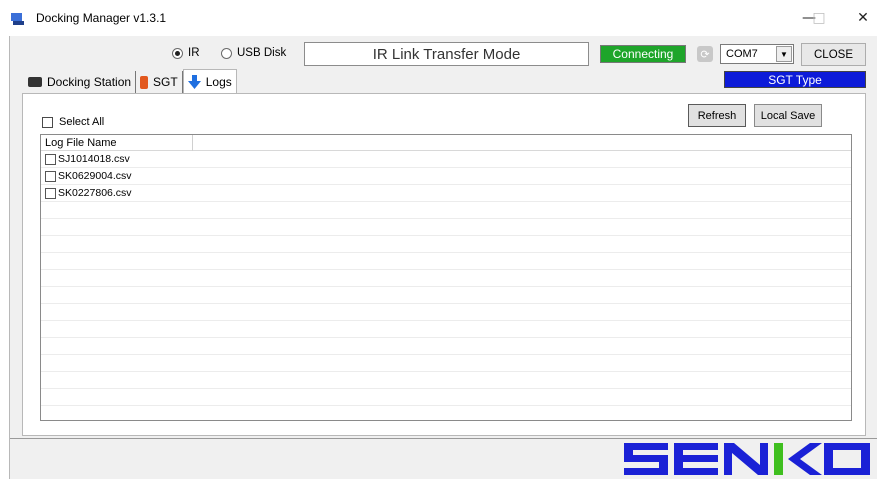 This screenshot has width=877, height=479. I want to click on list-item: SJ1014018.csv, so click(446, 159).